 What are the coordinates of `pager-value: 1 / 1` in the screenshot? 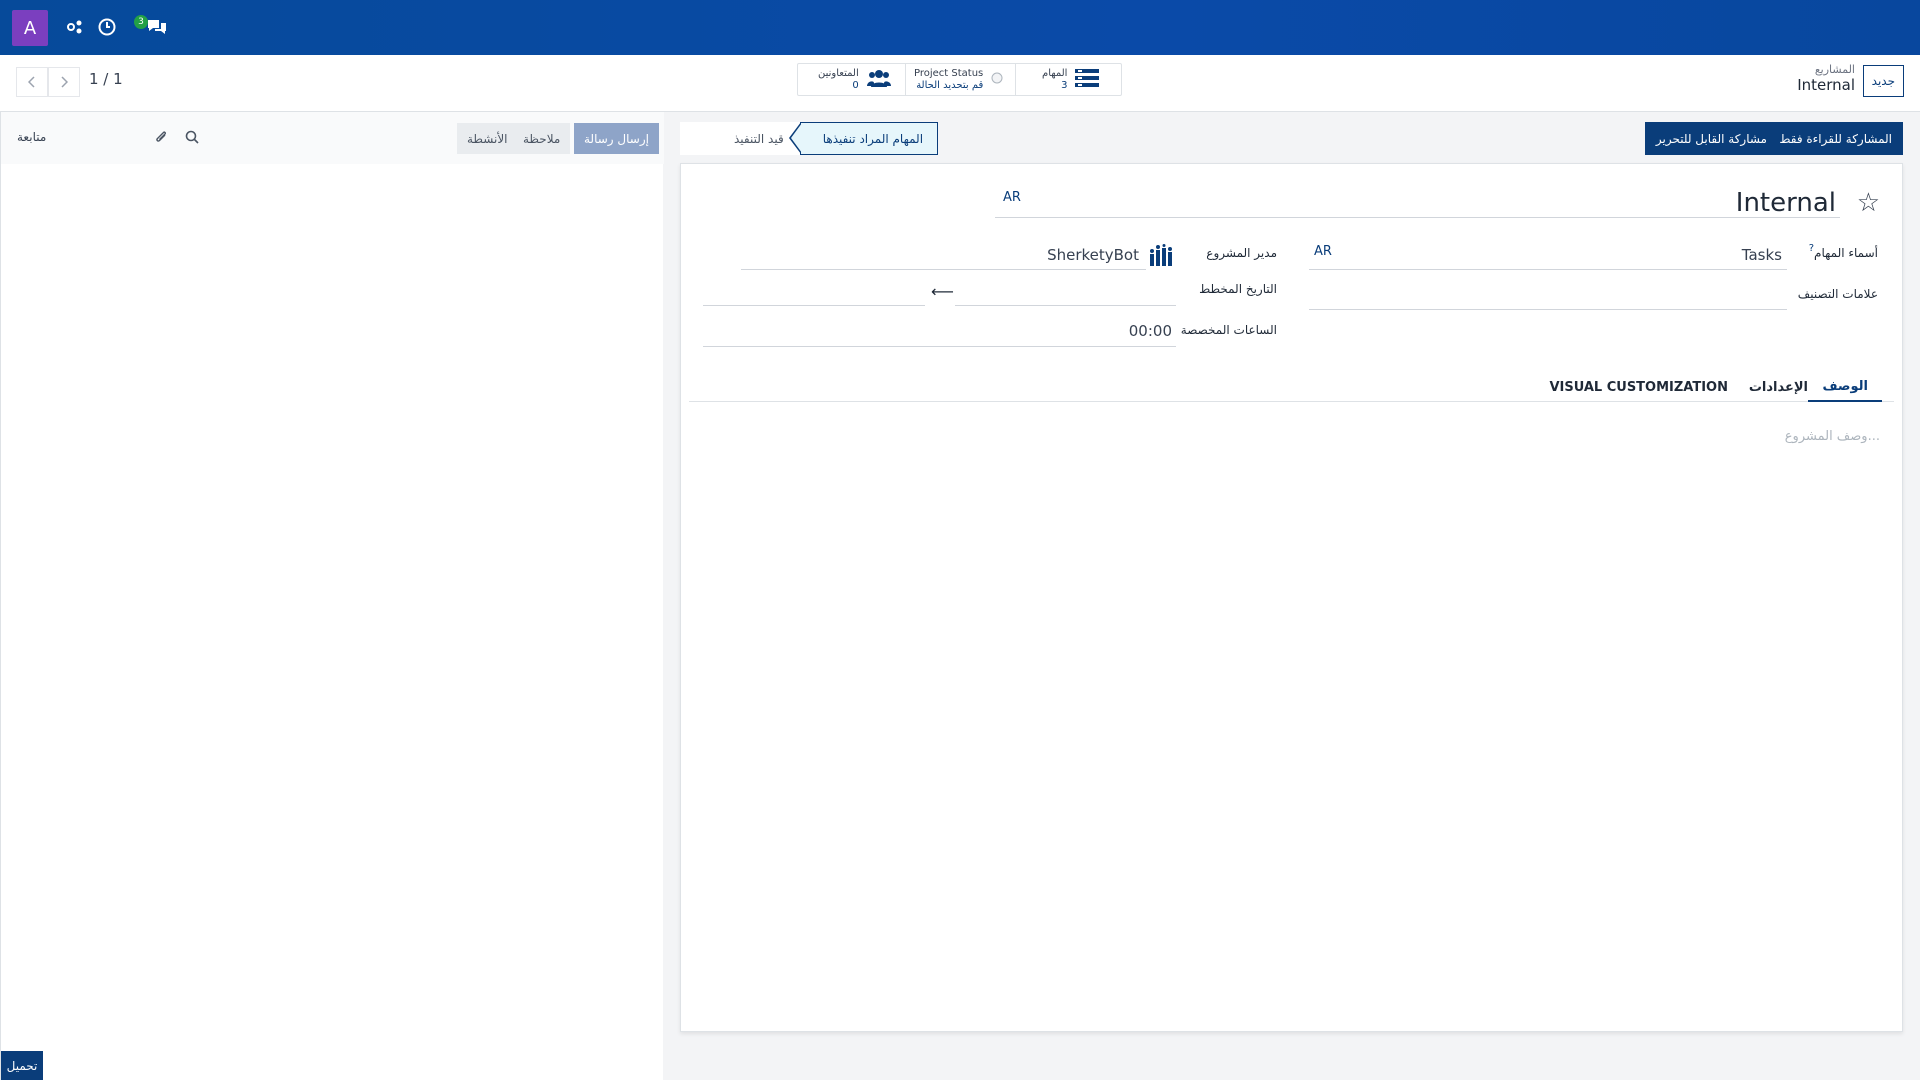 It's located at (106, 79).